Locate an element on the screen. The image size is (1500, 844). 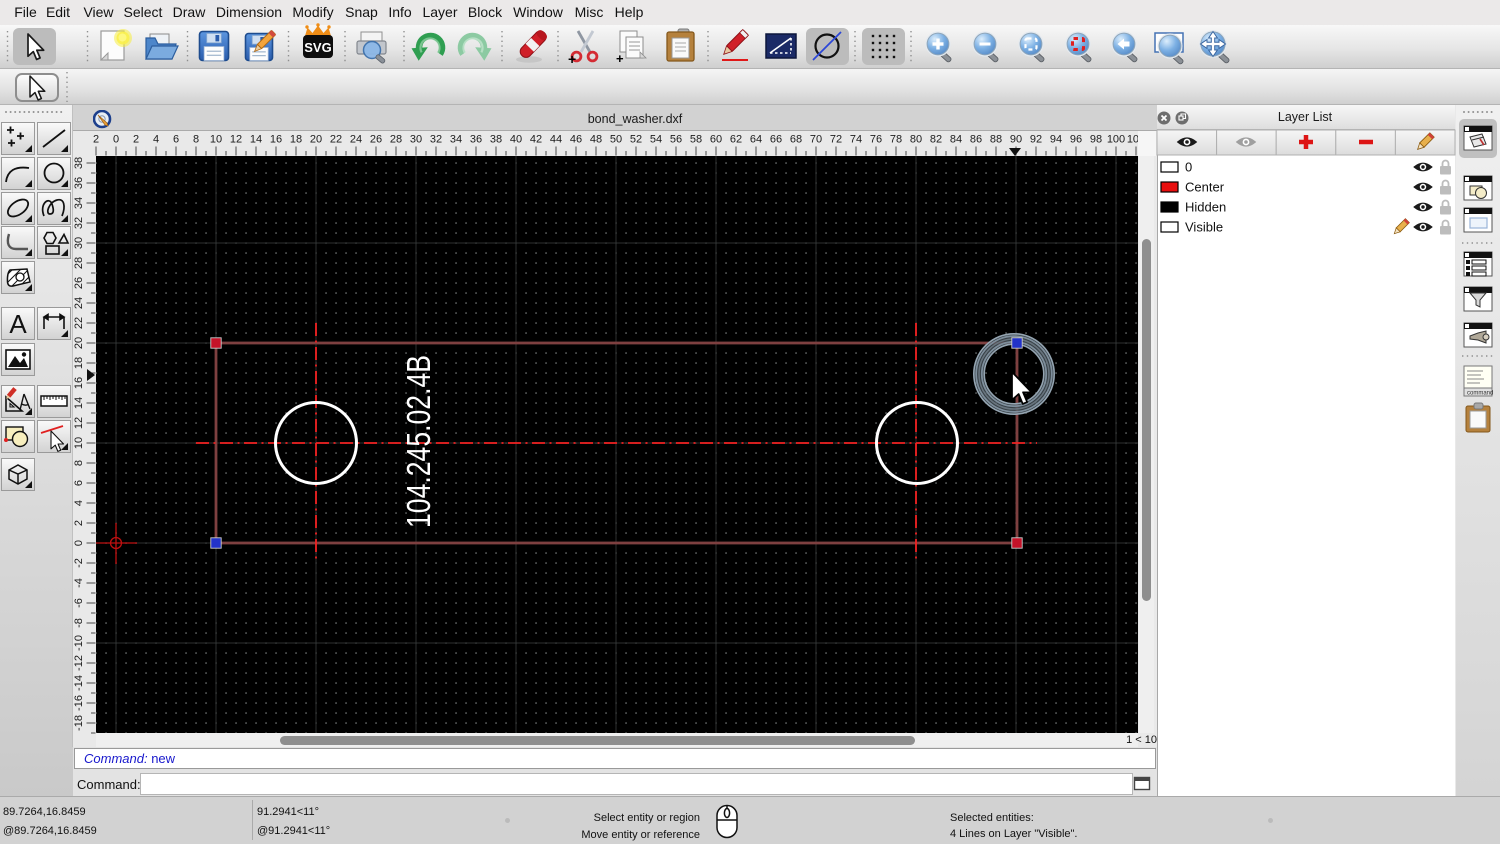
svg-text: command is located at coordinates (1480, 394).